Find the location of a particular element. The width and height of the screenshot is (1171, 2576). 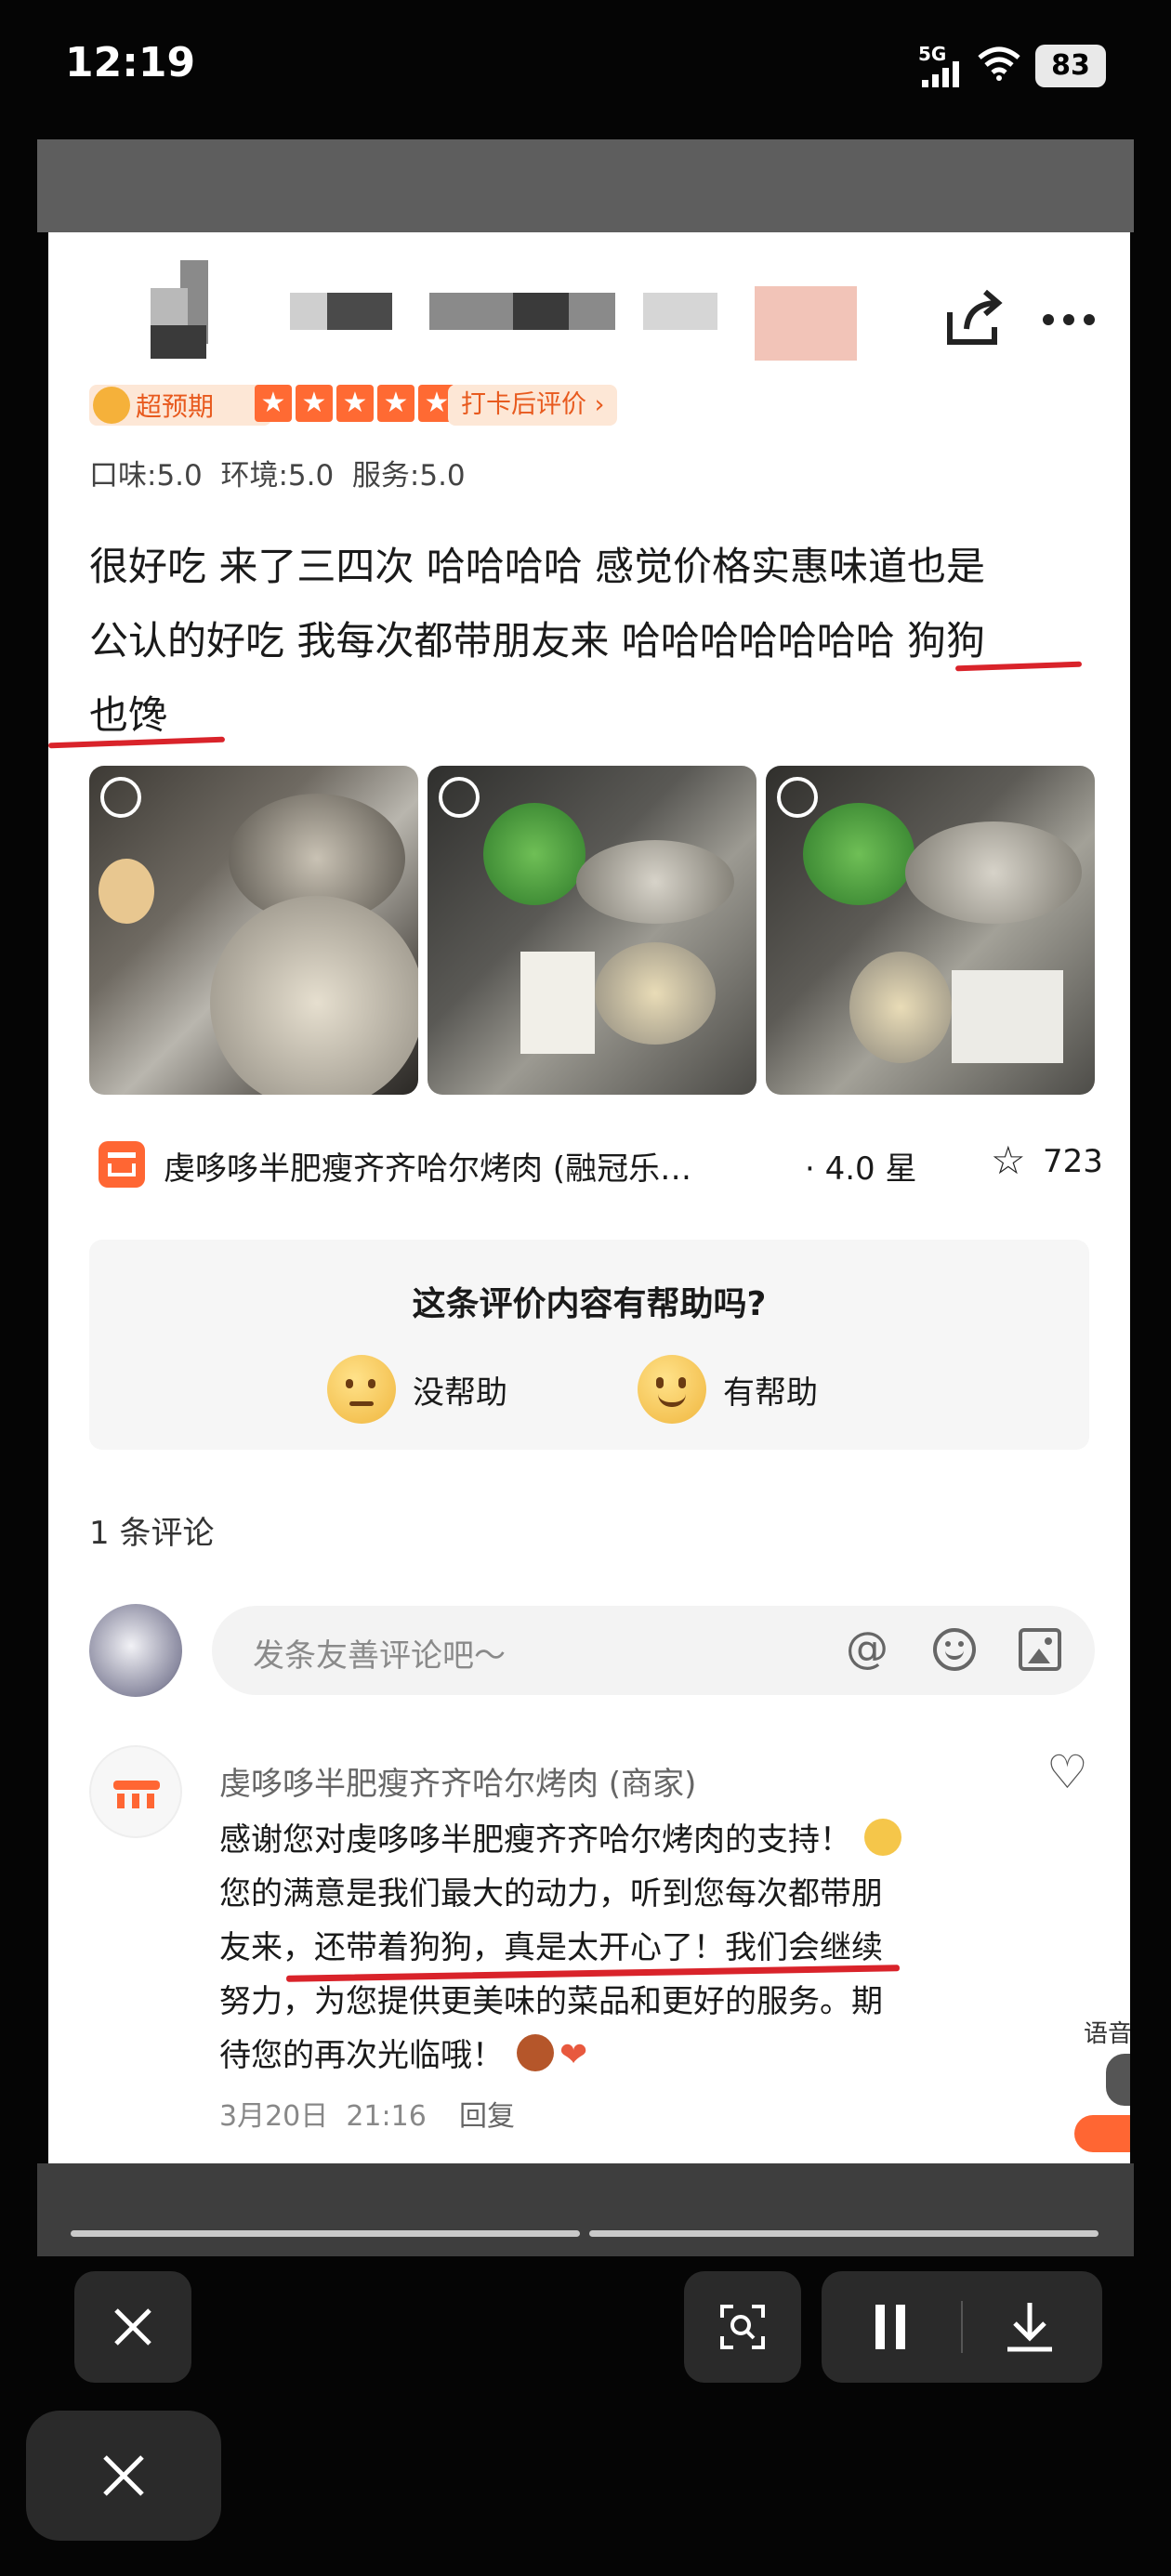

download-button is located at coordinates (1030, 2327).